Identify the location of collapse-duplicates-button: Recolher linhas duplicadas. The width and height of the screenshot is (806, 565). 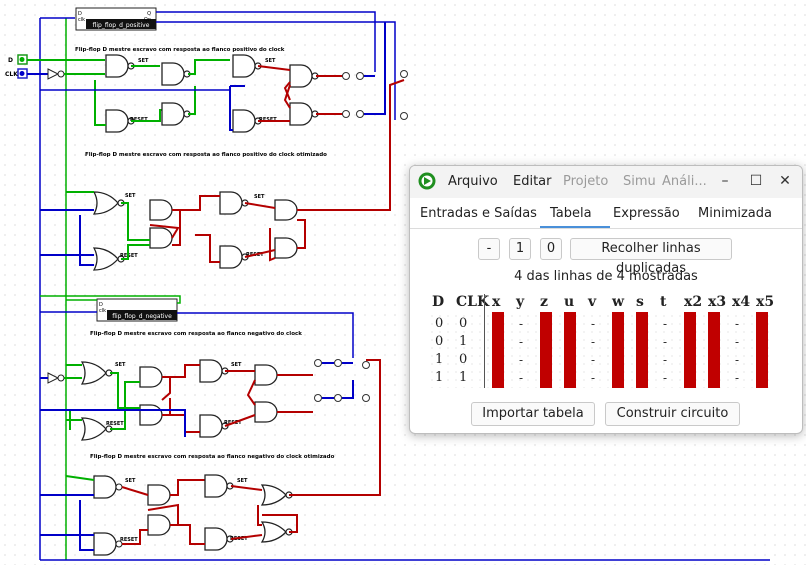
(651, 257).